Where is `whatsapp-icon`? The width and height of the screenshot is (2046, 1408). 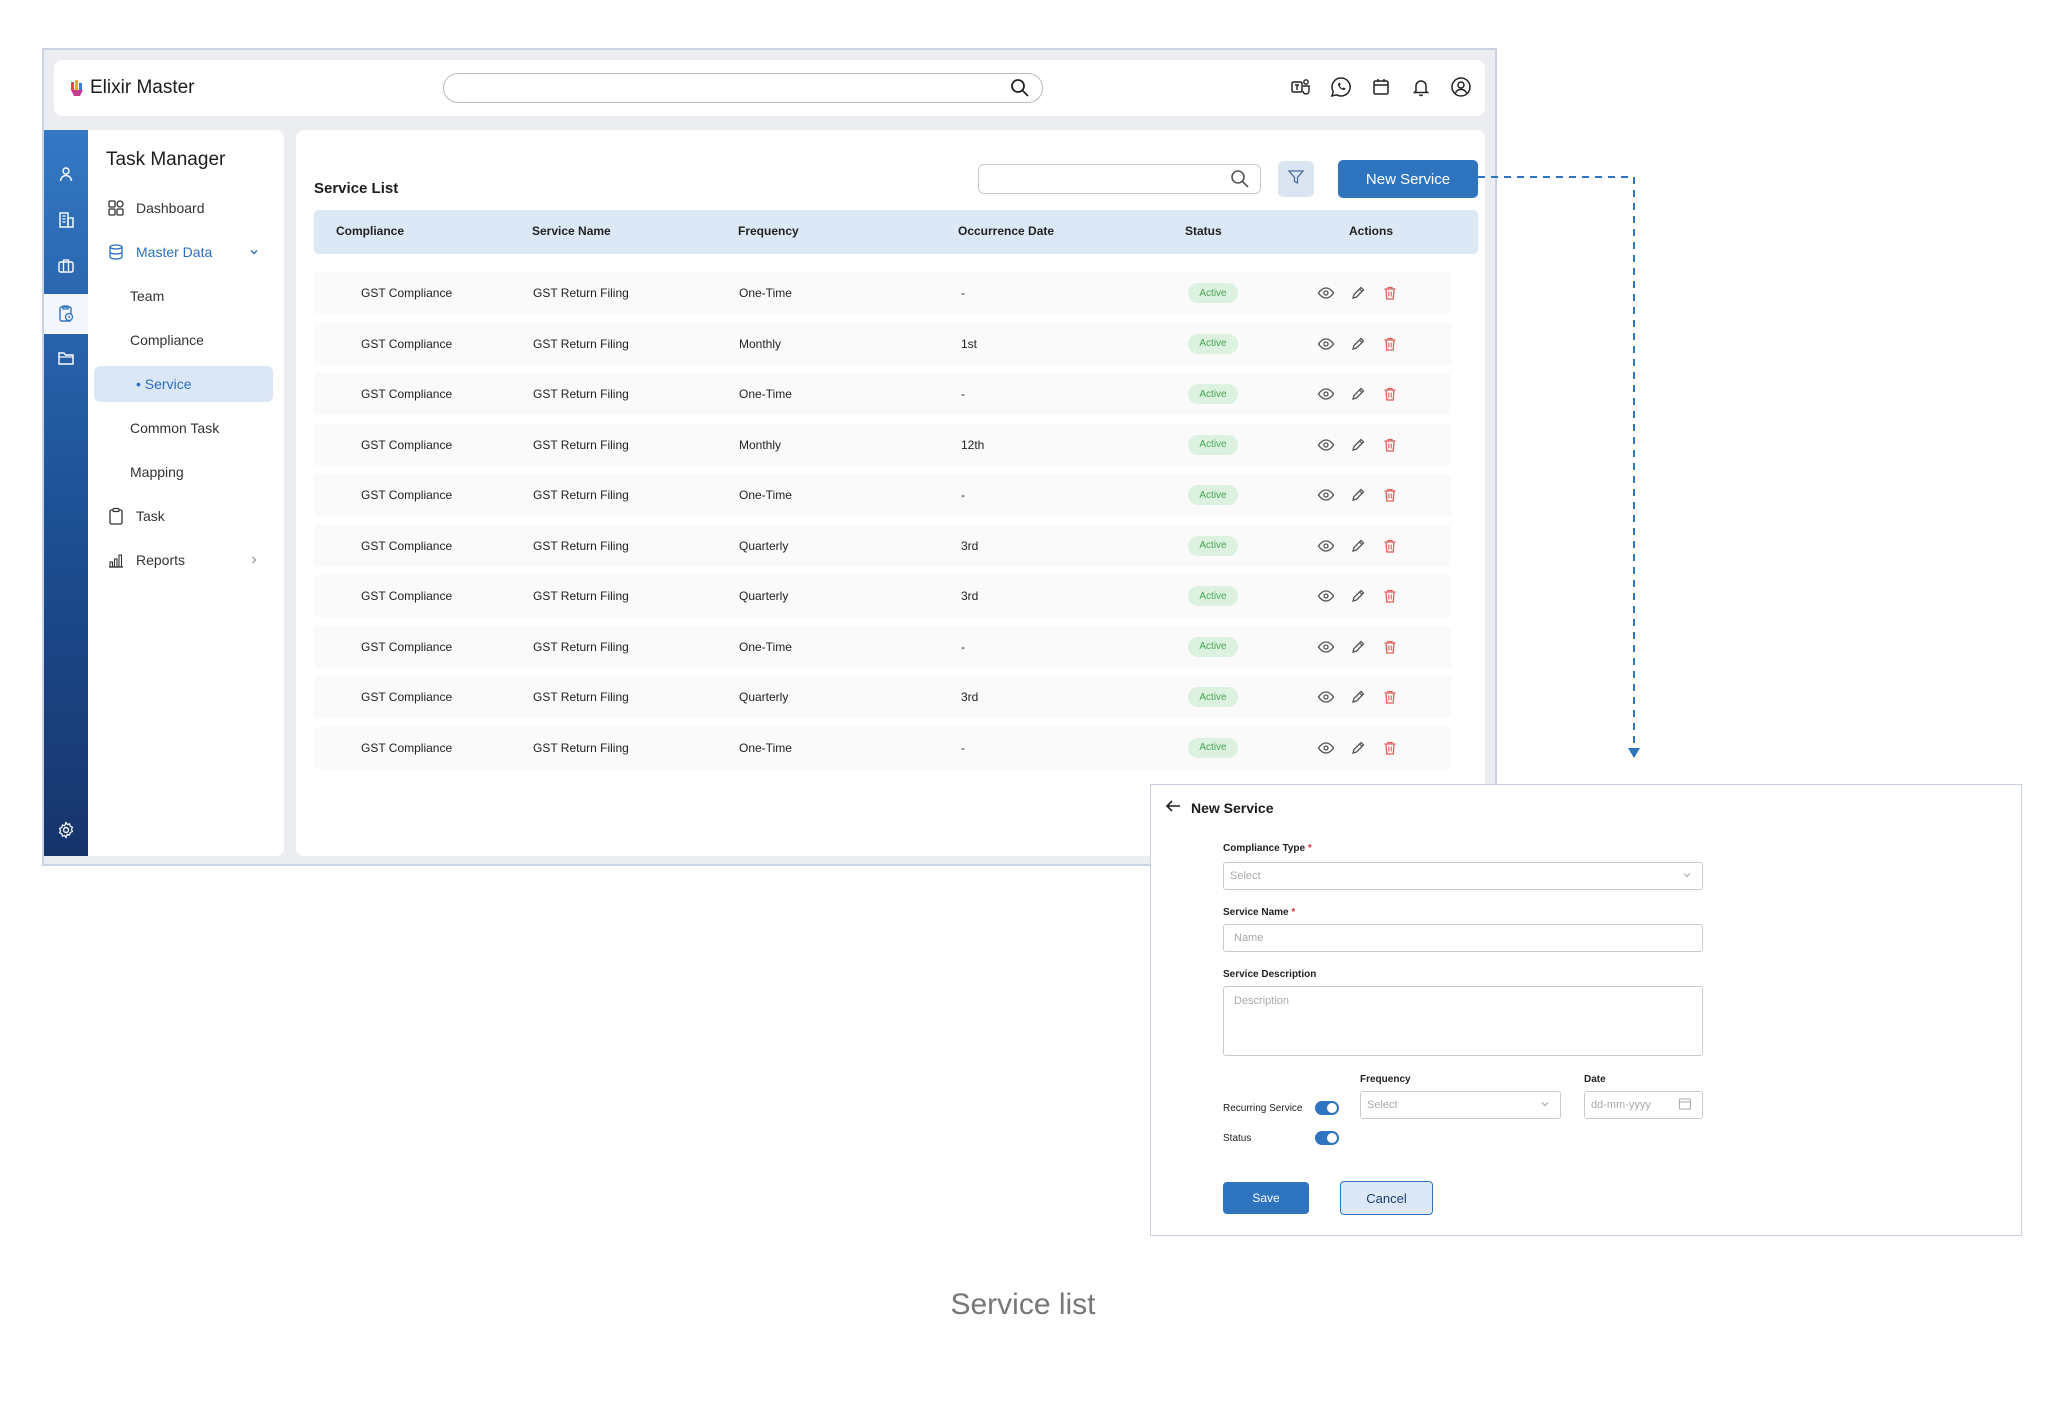 whatsapp-icon is located at coordinates (1341, 87).